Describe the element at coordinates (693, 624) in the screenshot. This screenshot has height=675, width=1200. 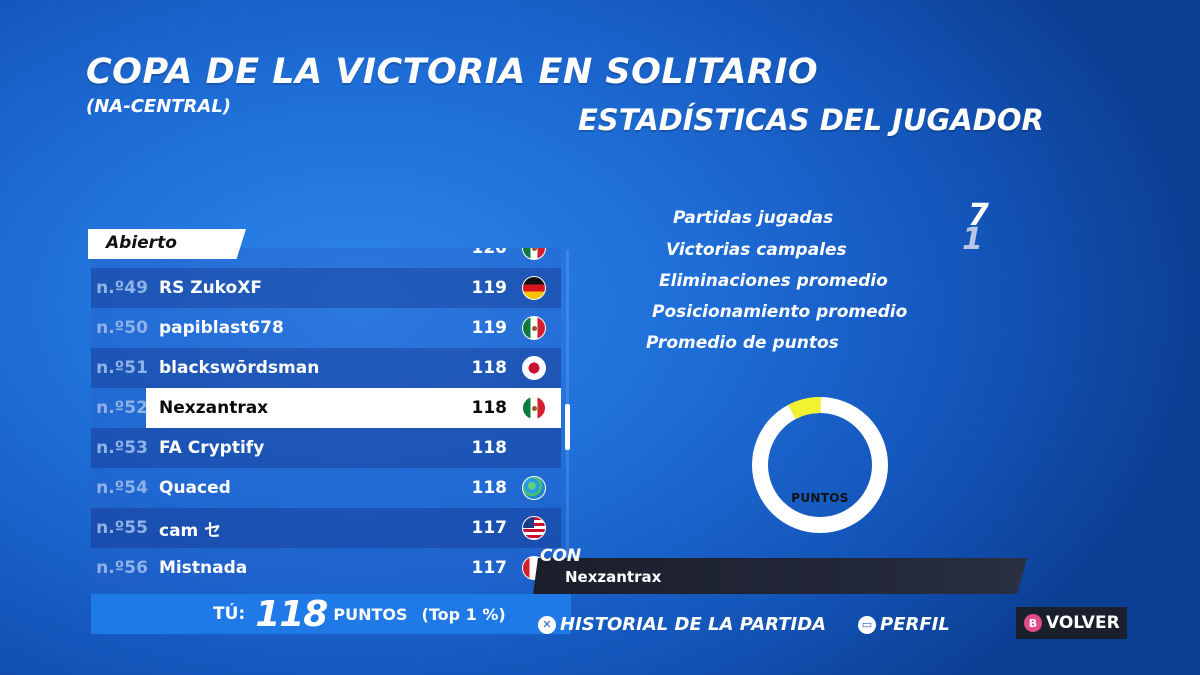
I see `match-history-label: HISTORIAL DE LA PARTIDA` at that location.